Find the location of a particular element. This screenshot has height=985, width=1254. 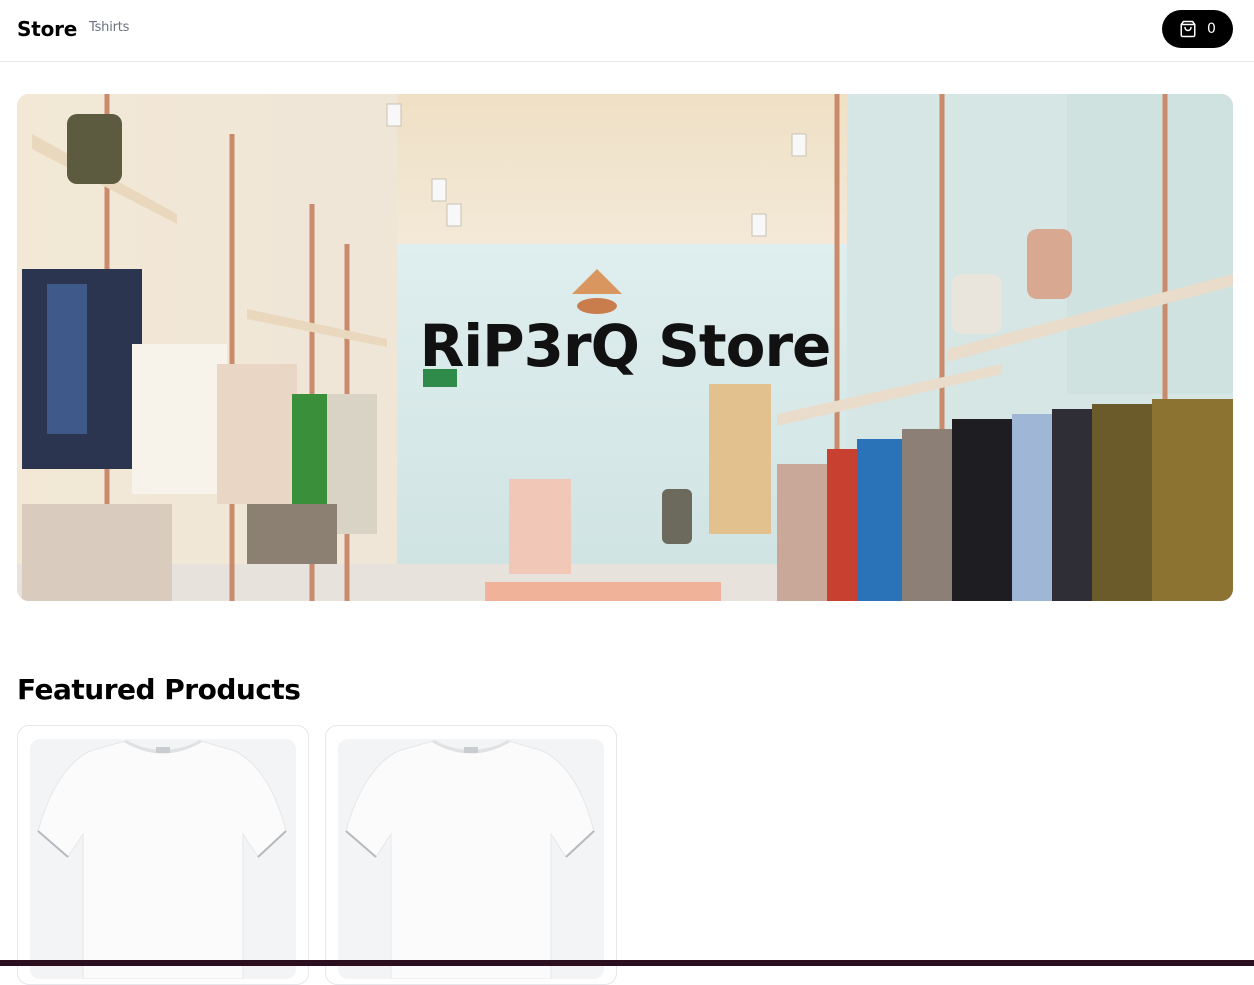

billboard-title: RiP3rQ Store is located at coordinates (625, 346).